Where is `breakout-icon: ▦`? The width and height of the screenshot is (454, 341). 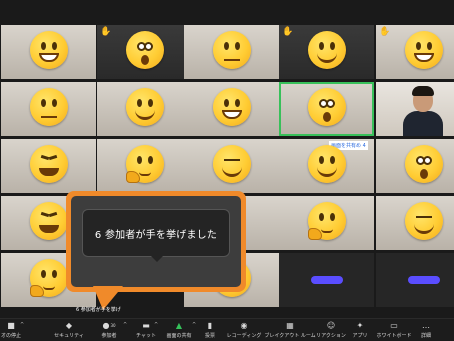
breakout-icon: ▦ is located at coordinates (290, 325).